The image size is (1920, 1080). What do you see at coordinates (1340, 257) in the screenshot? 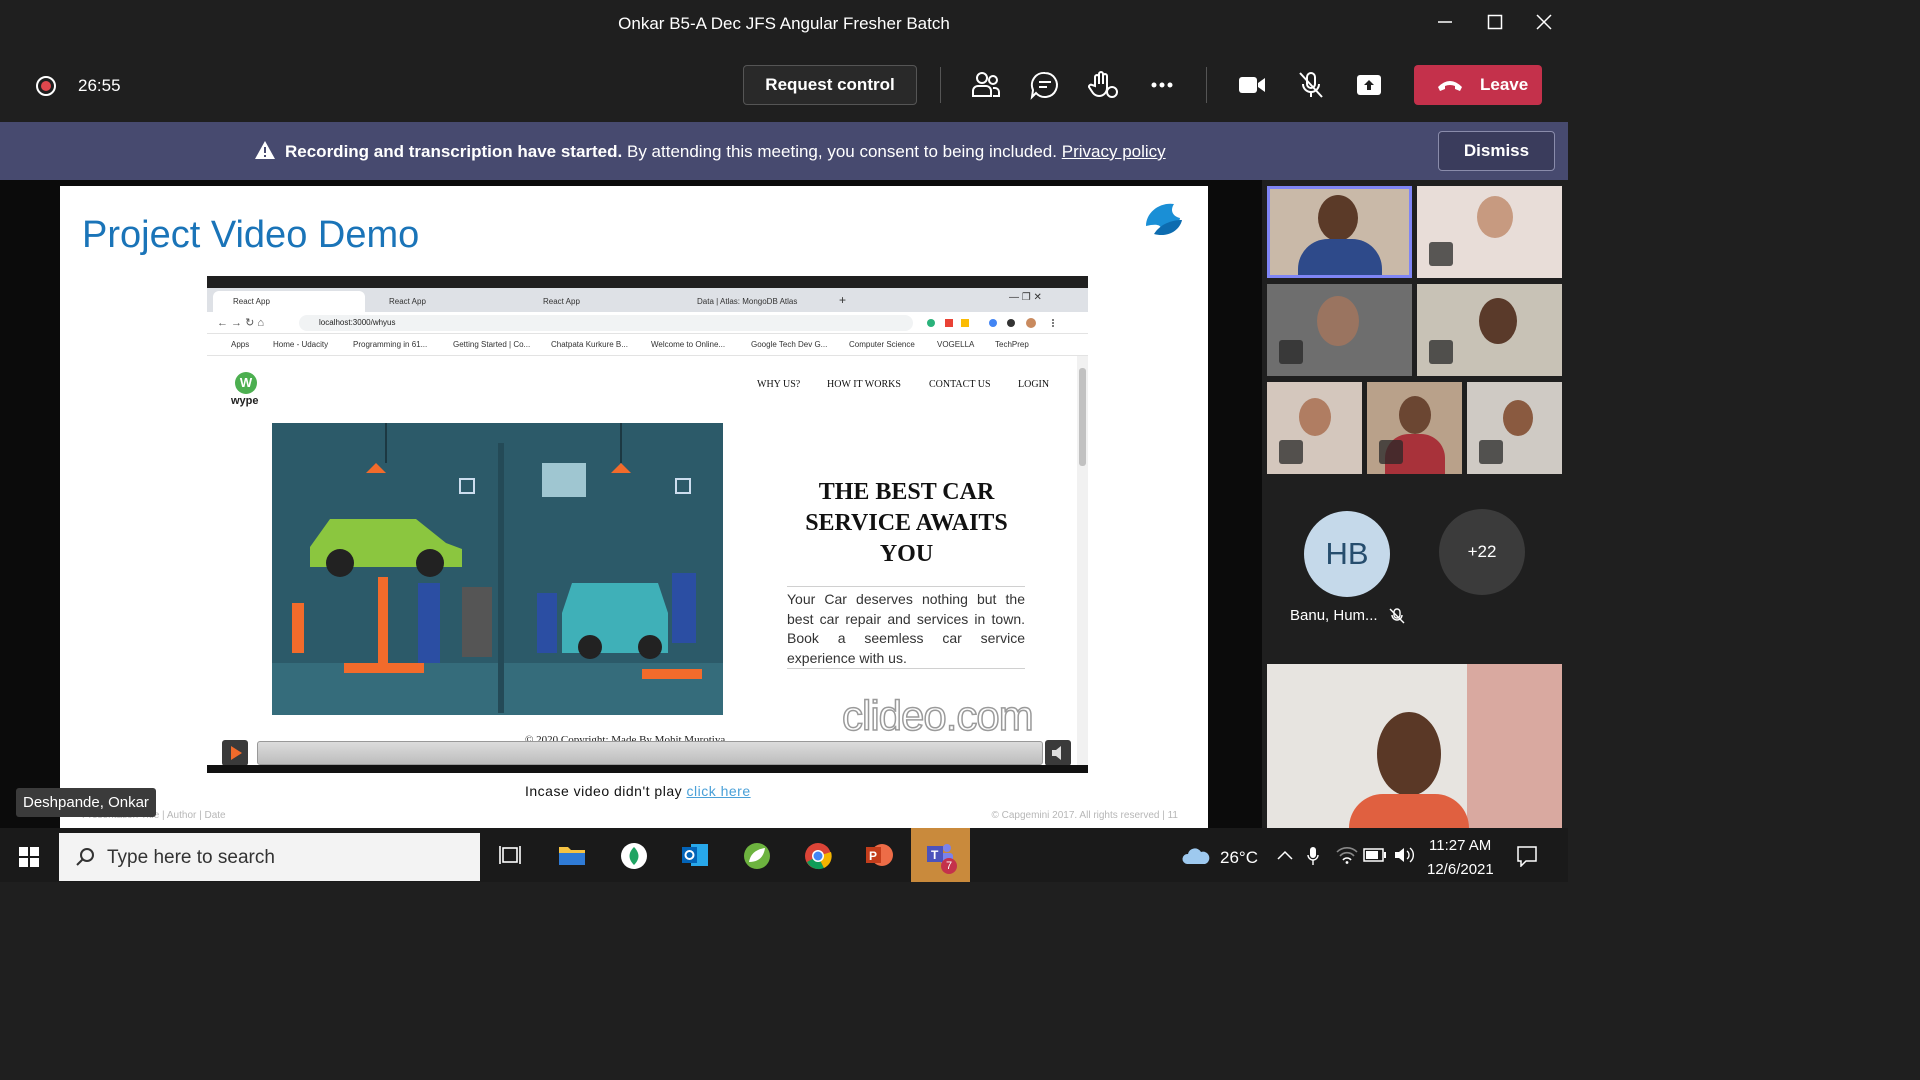
I see `participant-body` at bounding box center [1340, 257].